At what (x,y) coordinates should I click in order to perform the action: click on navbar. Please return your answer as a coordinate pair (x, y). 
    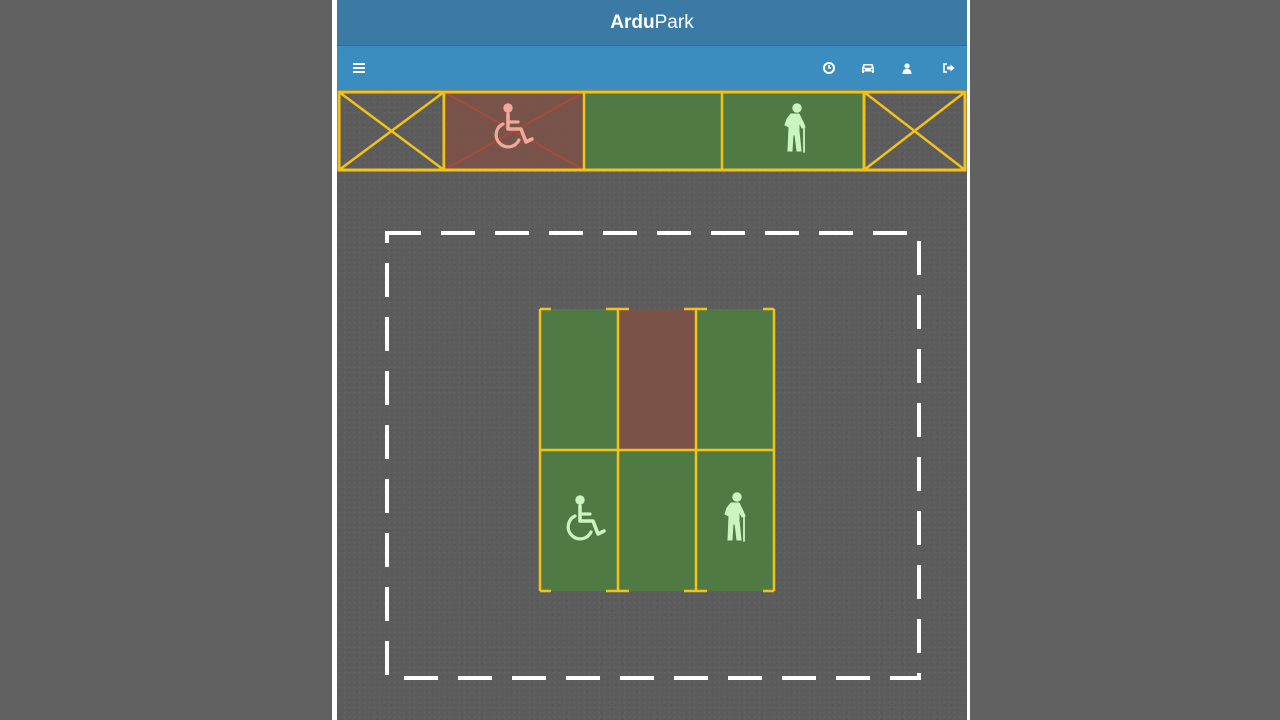
    Looking at the image, I should click on (652, 68).